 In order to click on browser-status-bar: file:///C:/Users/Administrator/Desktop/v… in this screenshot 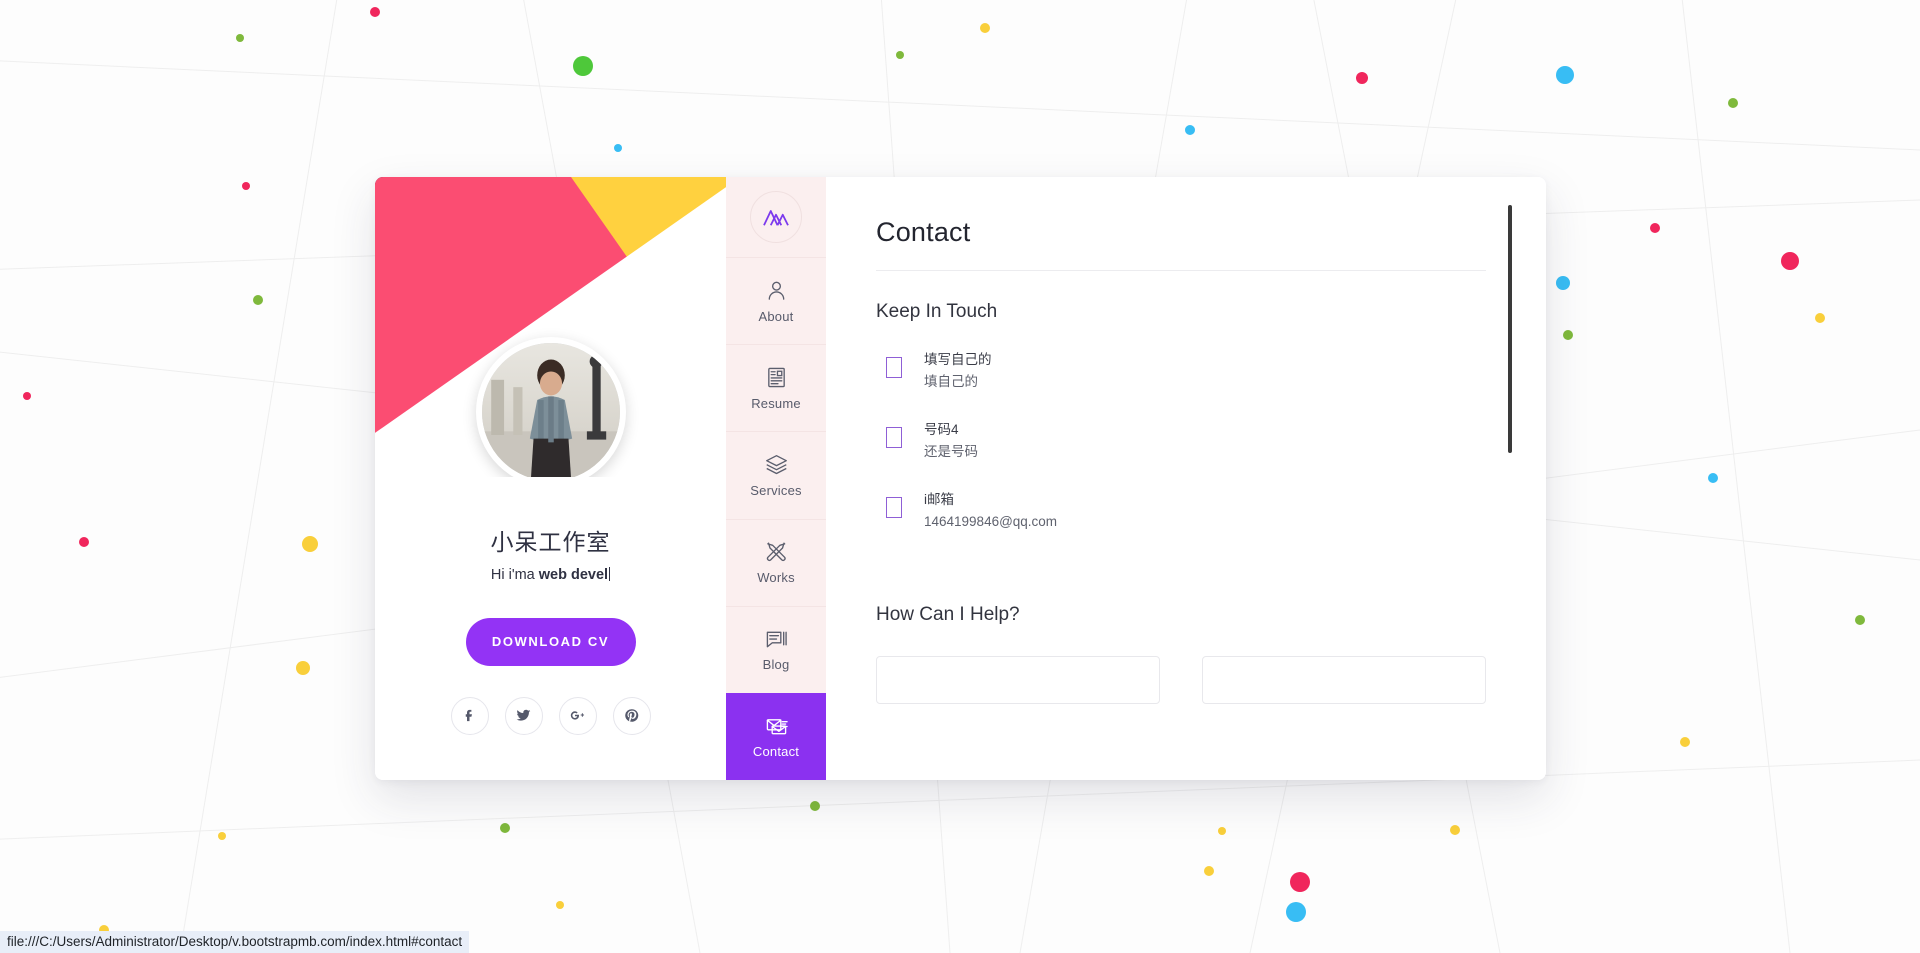, I will do `click(235, 942)`.